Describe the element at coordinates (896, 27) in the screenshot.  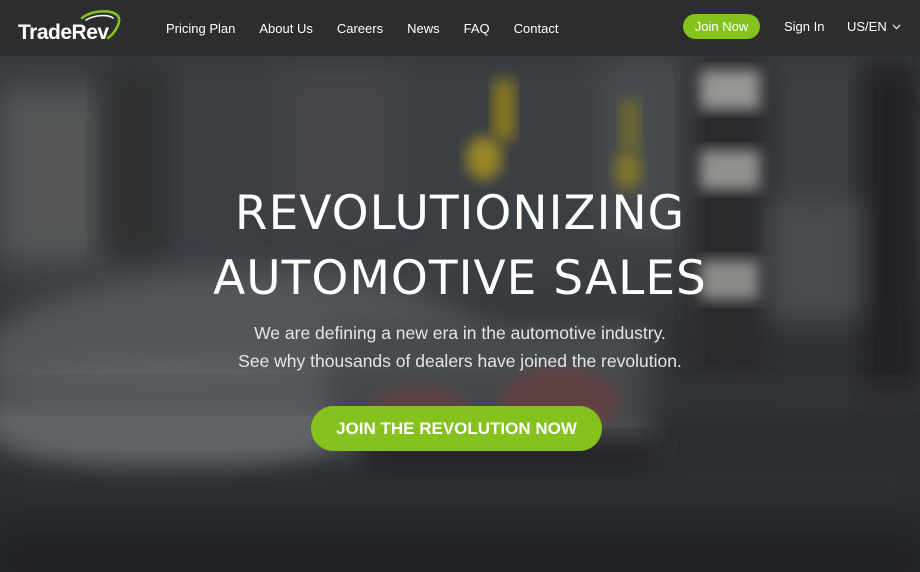
I see `chevron-down-icon` at that location.